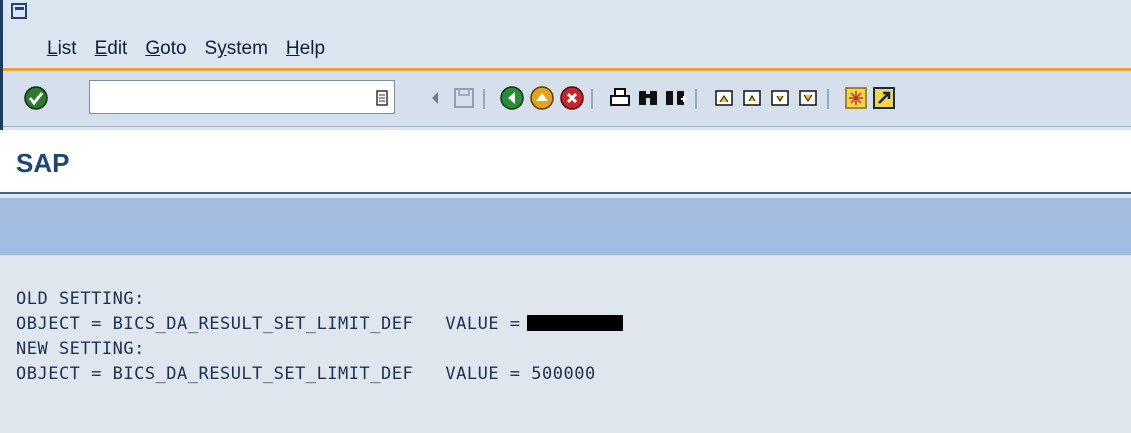 The width and height of the screenshot is (1131, 433). I want to click on exit-icon, so click(542, 98).